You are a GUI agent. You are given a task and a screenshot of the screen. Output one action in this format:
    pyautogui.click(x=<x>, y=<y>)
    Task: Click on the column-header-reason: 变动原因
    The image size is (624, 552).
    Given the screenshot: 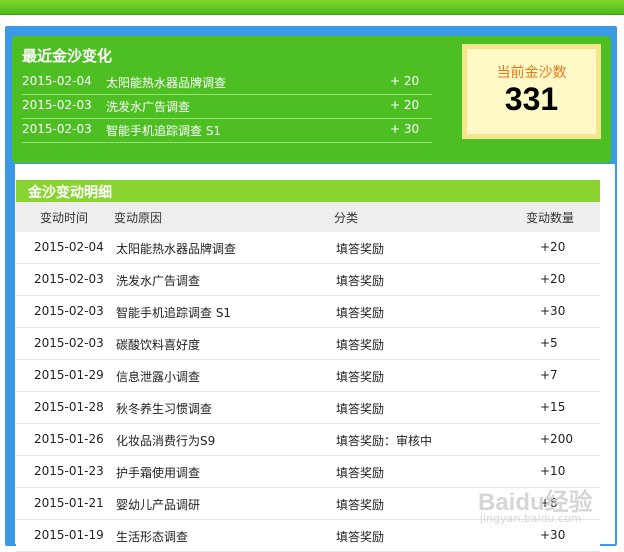 What is the action you would take?
    pyautogui.click(x=138, y=218)
    